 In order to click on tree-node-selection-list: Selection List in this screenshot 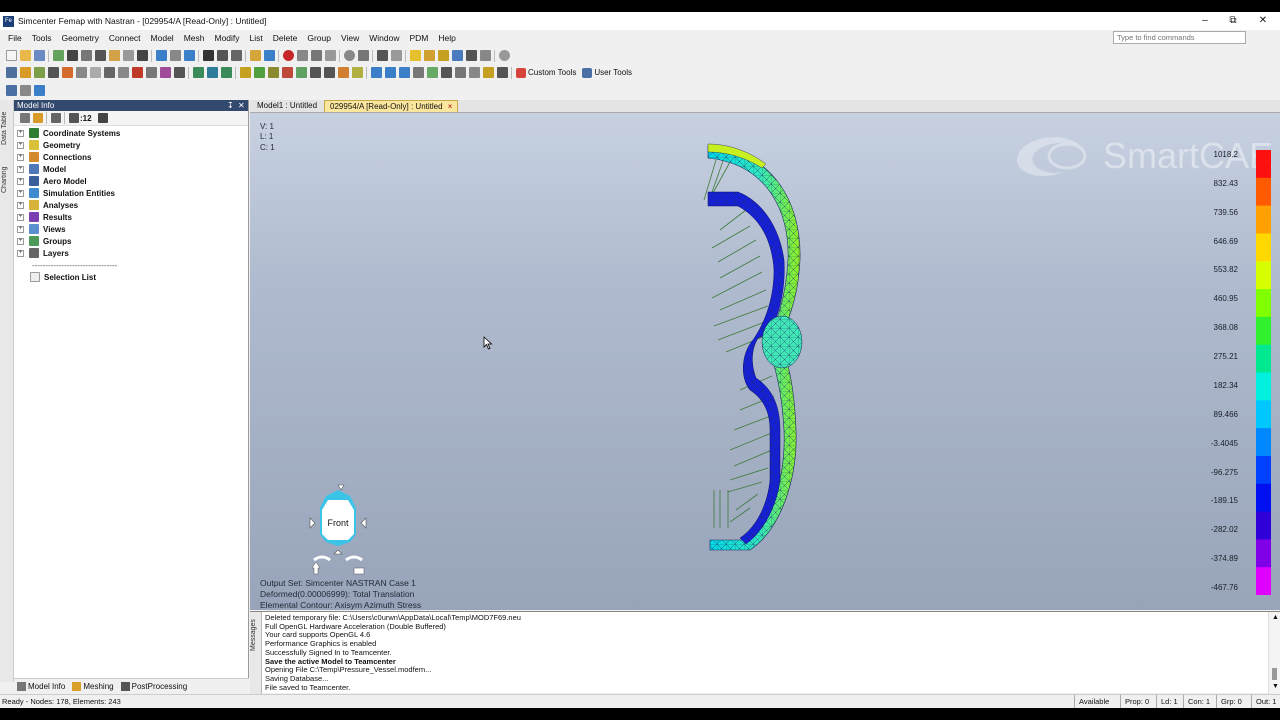, I will do `click(132, 277)`.